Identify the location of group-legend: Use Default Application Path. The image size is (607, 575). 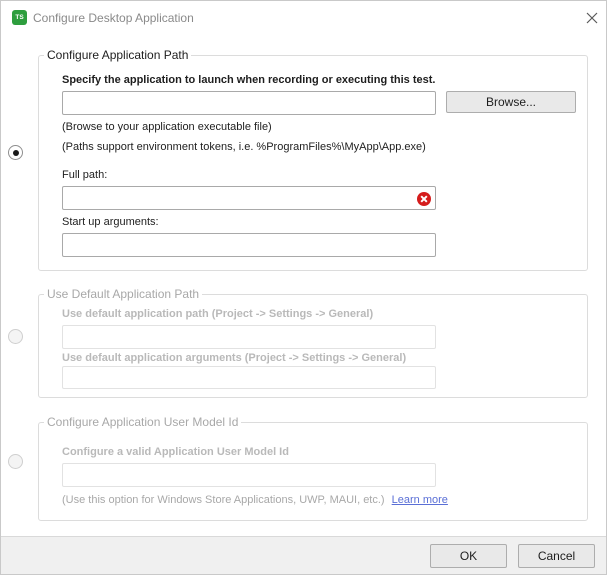
(123, 294).